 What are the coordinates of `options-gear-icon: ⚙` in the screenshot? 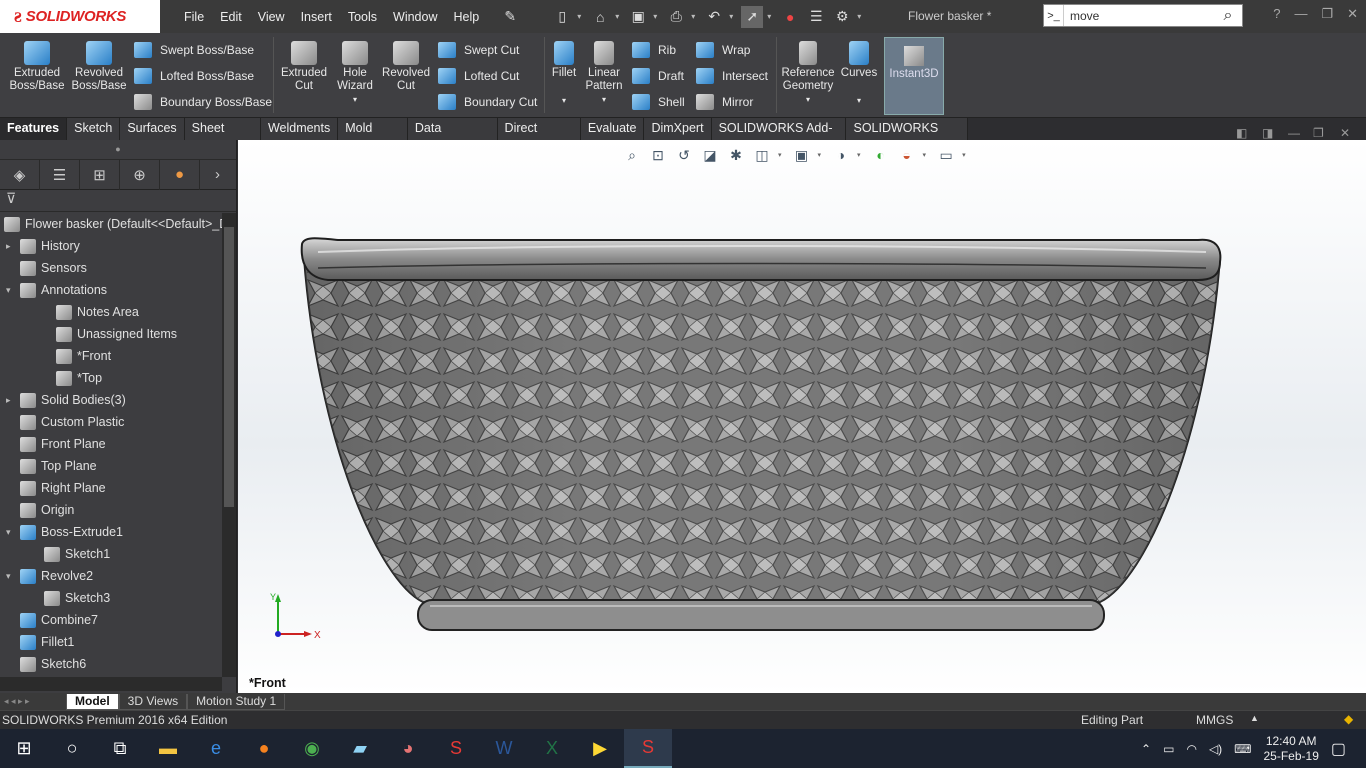 It's located at (842, 17).